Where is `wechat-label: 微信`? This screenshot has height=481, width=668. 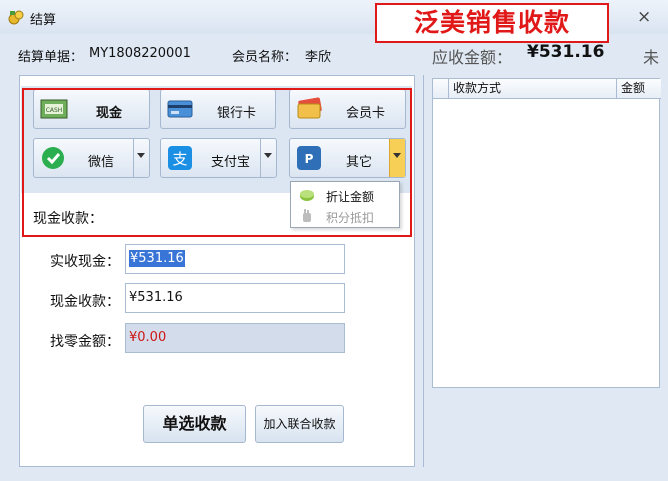
wechat-label: 微信 is located at coordinates (101, 162).